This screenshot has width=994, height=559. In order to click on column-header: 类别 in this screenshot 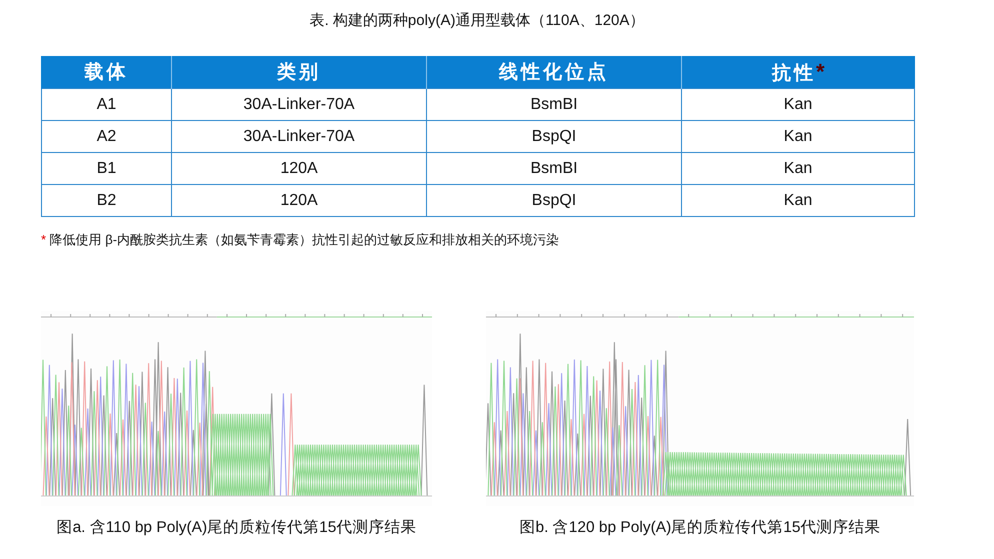, I will do `click(299, 72)`.